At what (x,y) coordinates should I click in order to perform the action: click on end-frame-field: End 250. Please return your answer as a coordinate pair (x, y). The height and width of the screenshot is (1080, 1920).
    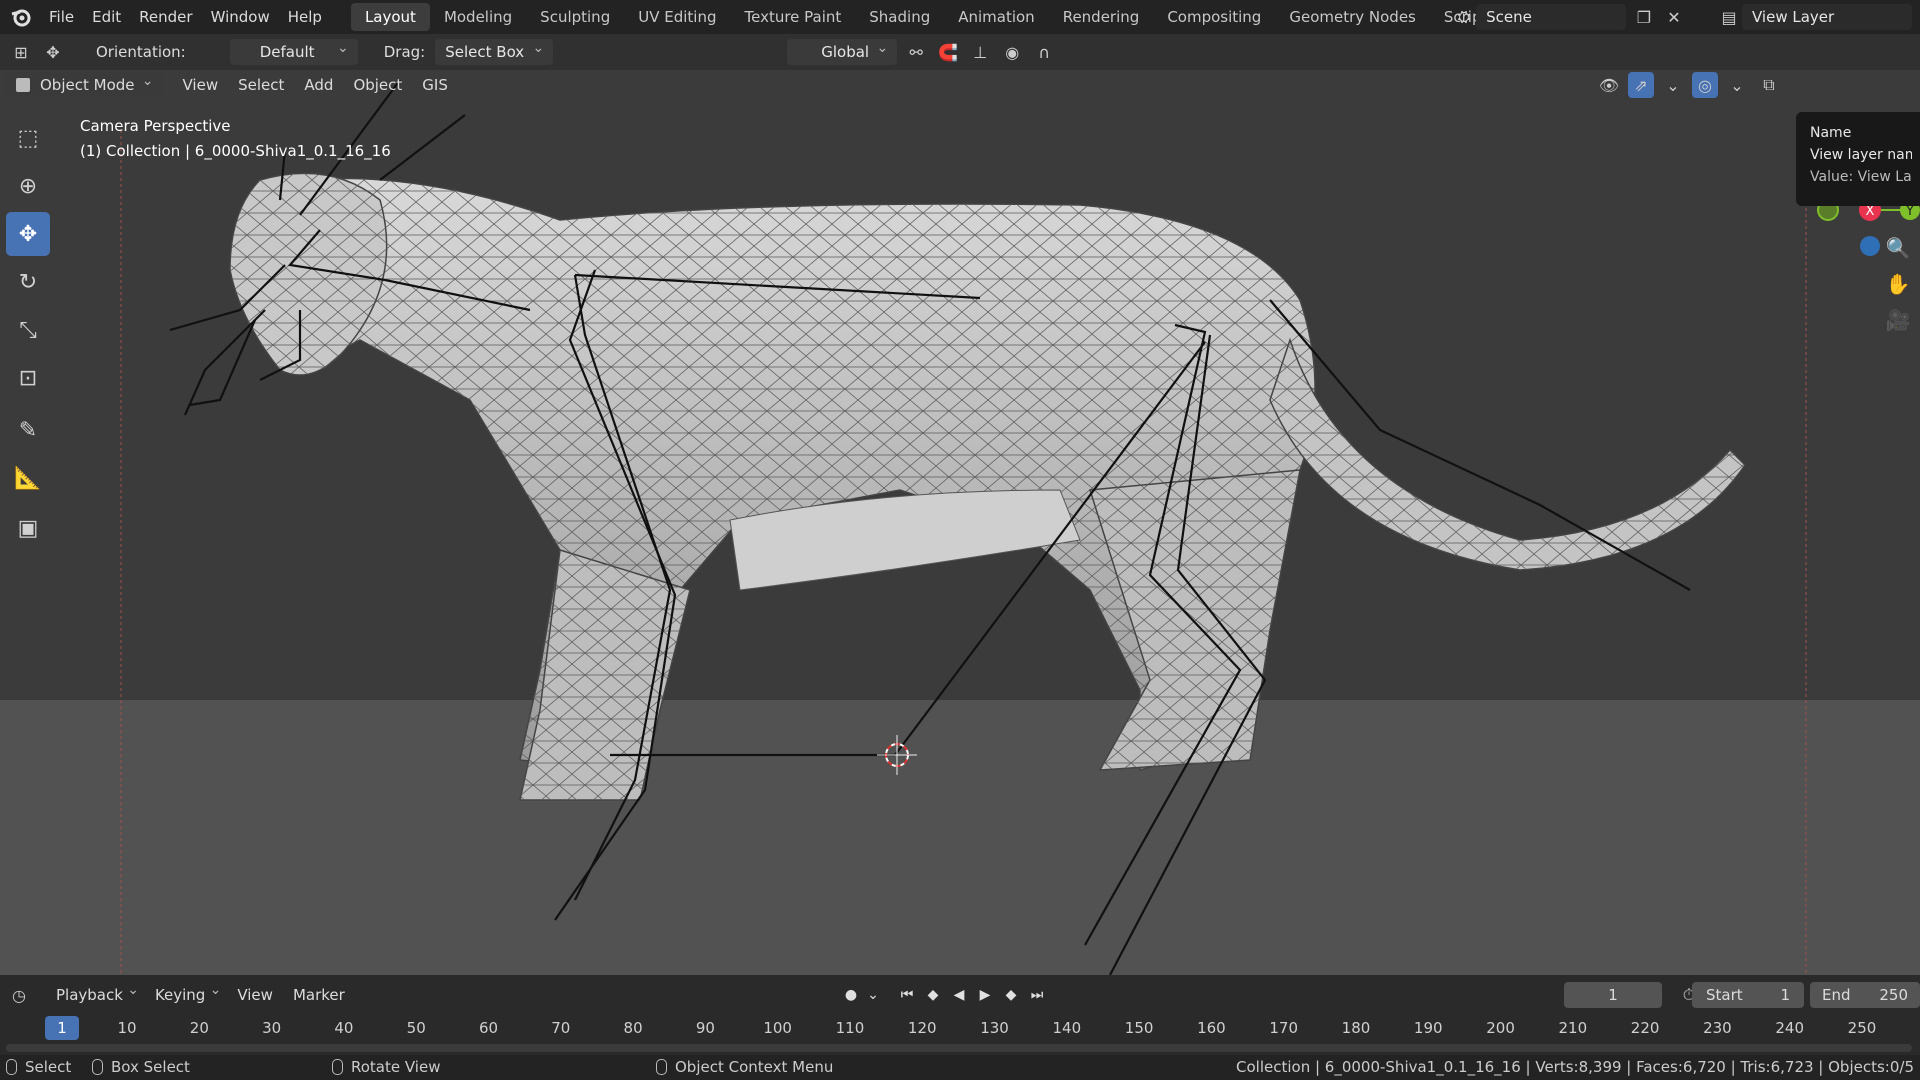
    Looking at the image, I should click on (1865, 995).